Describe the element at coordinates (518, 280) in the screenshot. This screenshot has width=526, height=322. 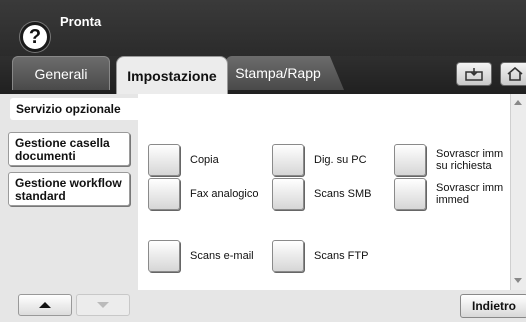
I see `scroll-down-icon` at that location.